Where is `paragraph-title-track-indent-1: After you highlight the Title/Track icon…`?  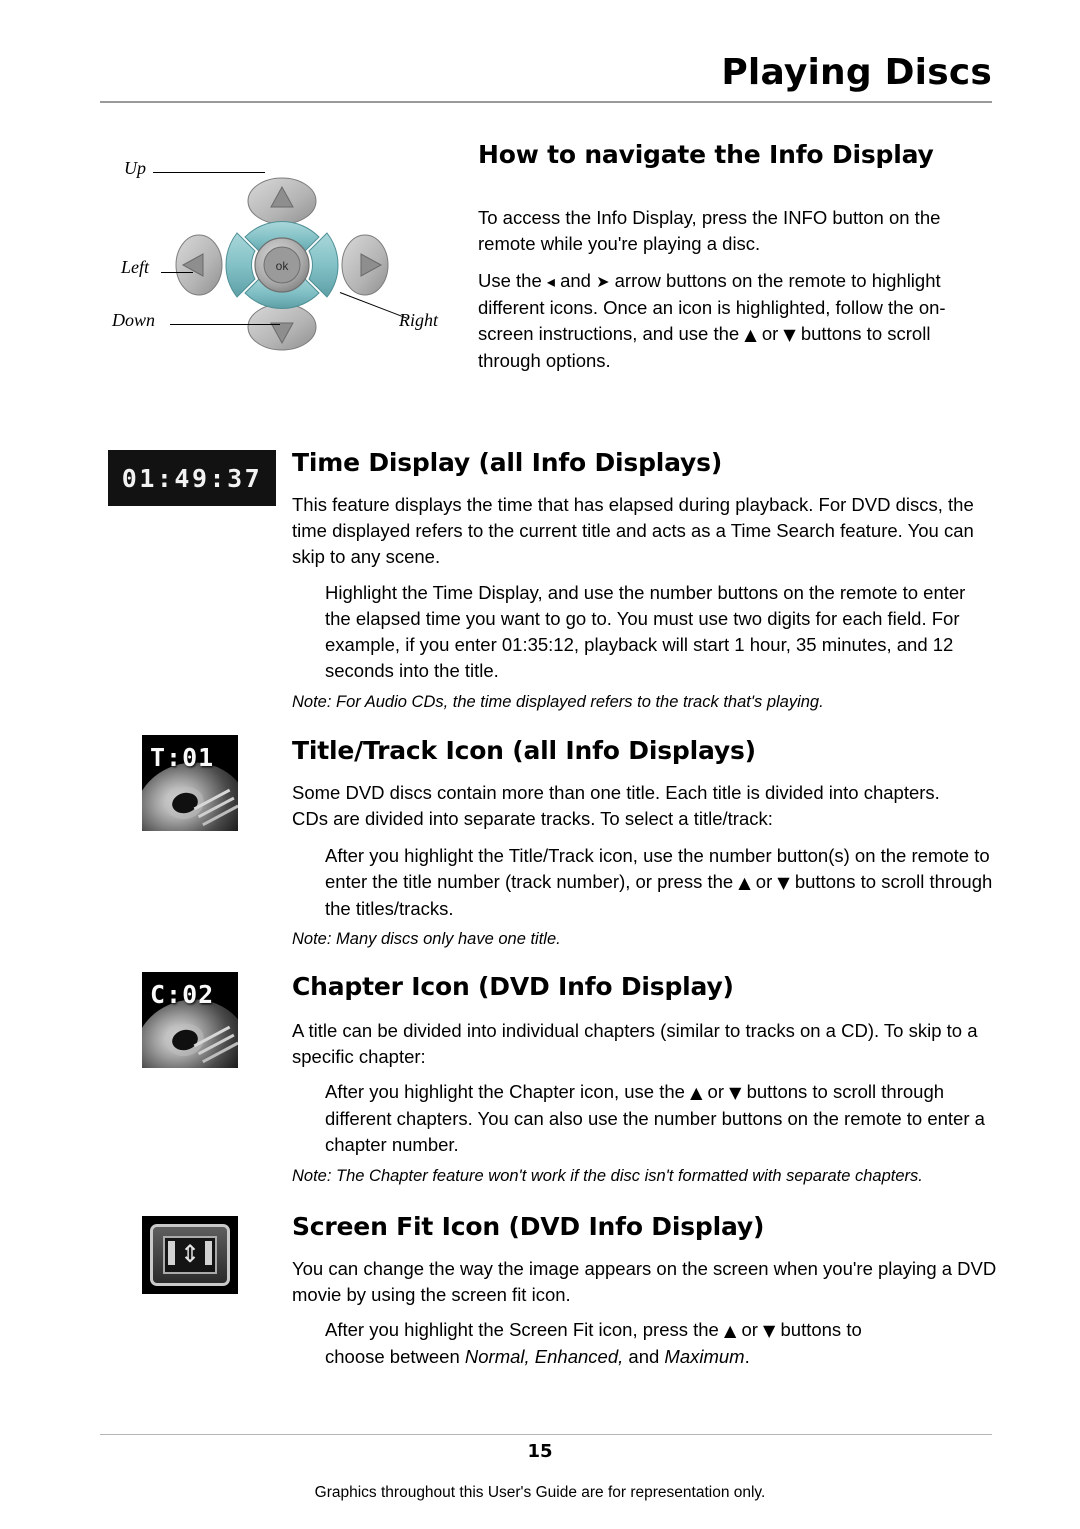 paragraph-title-track-indent-1: After you highlight the Title/Track icon… is located at coordinates (660, 882).